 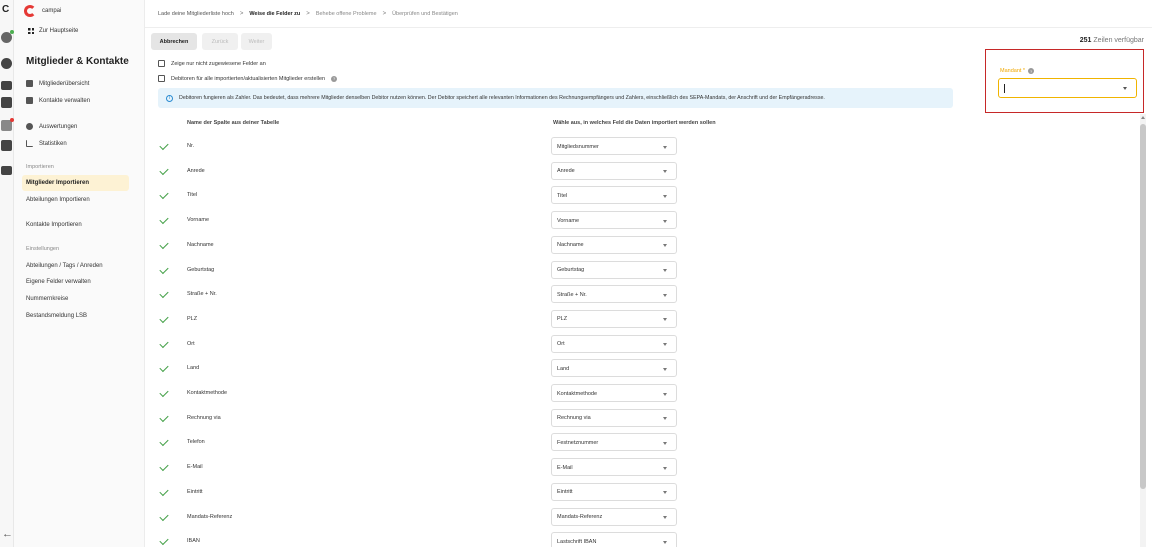 I want to click on source-column-name: Land, so click(x=193, y=368).